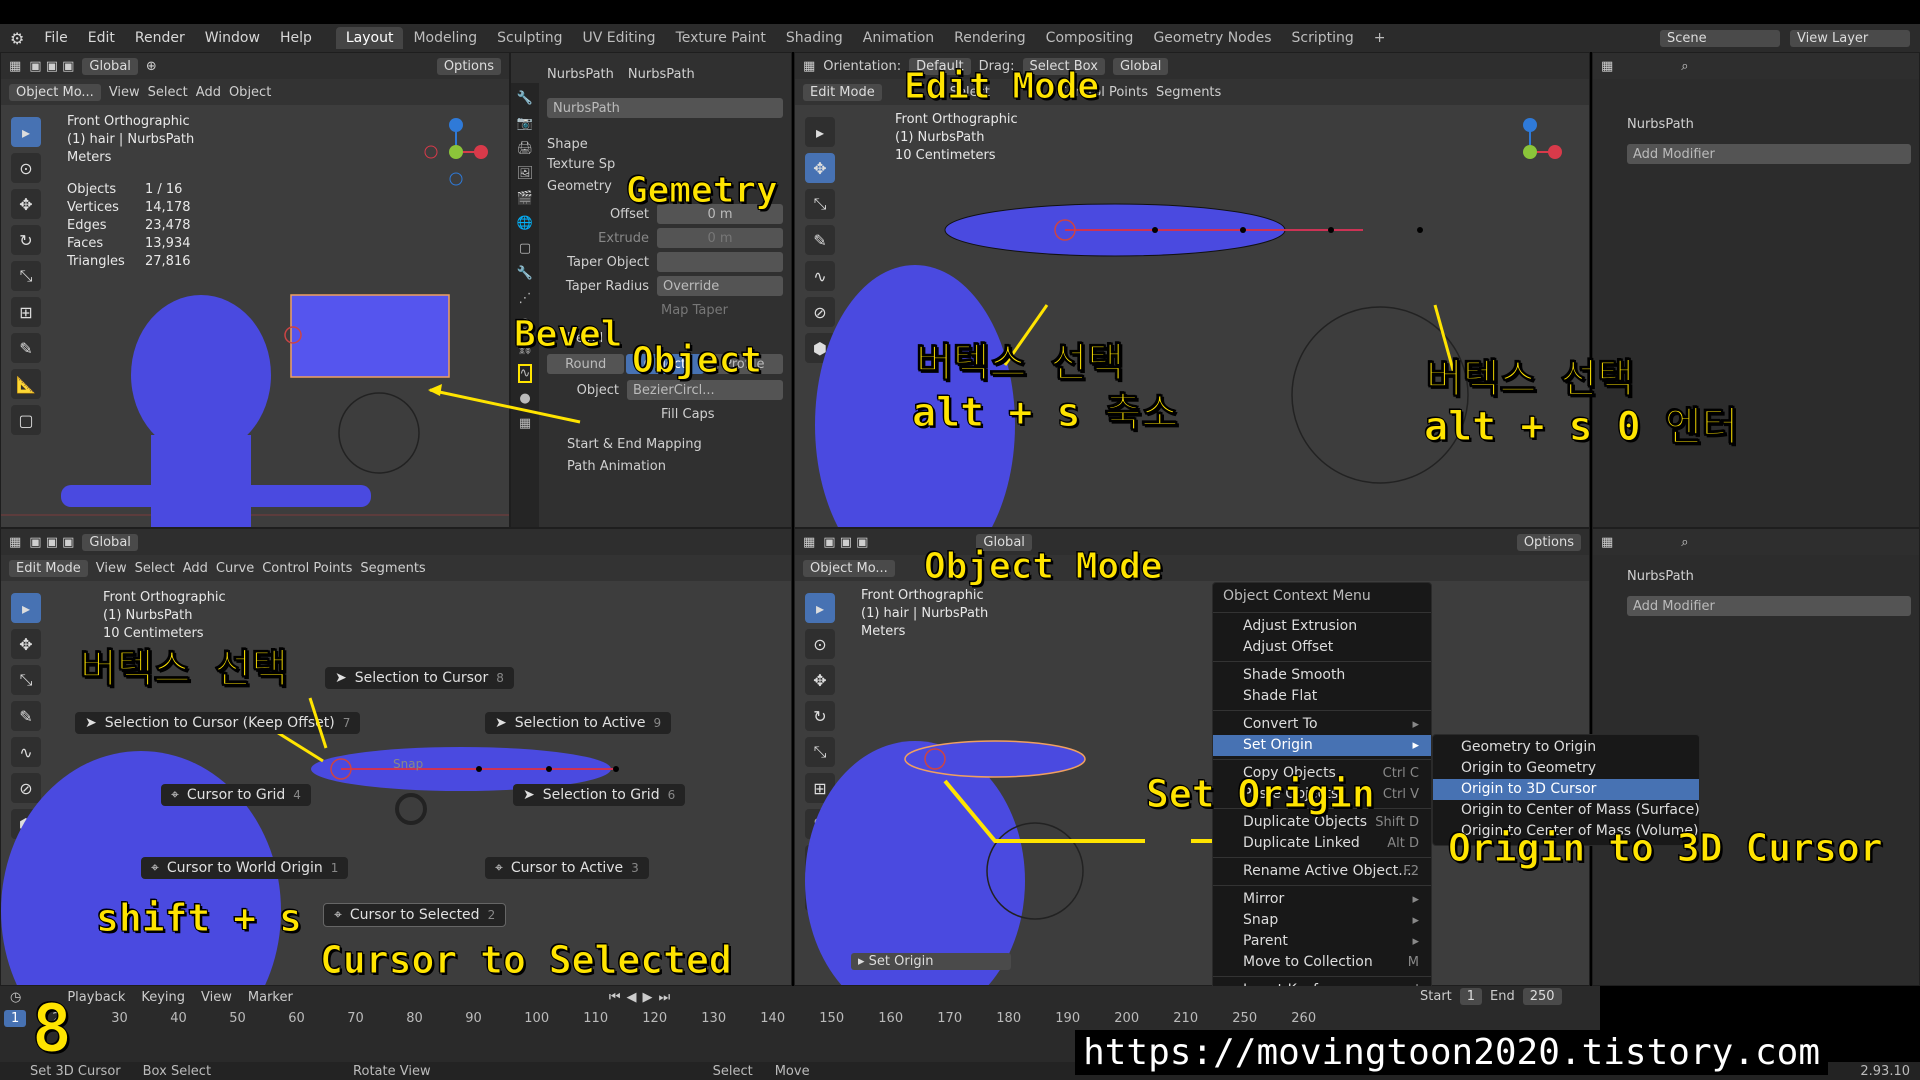  What do you see at coordinates (1323, 38) in the screenshot?
I see `tab-scripting: Scripting` at bounding box center [1323, 38].